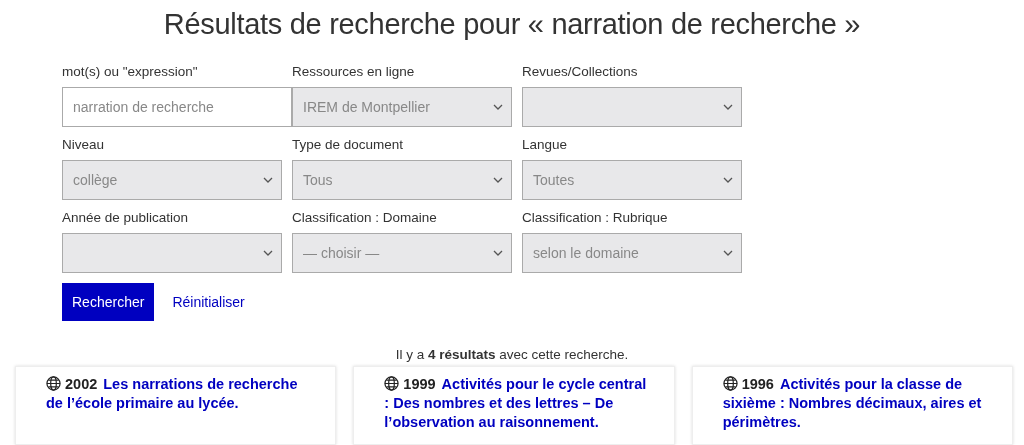  Describe the element at coordinates (519, 403) in the screenshot. I see `result-link: 1999 Activités pour le cycle central : Des nombres et des lettres – De l’observation au raisonnement.` at that location.